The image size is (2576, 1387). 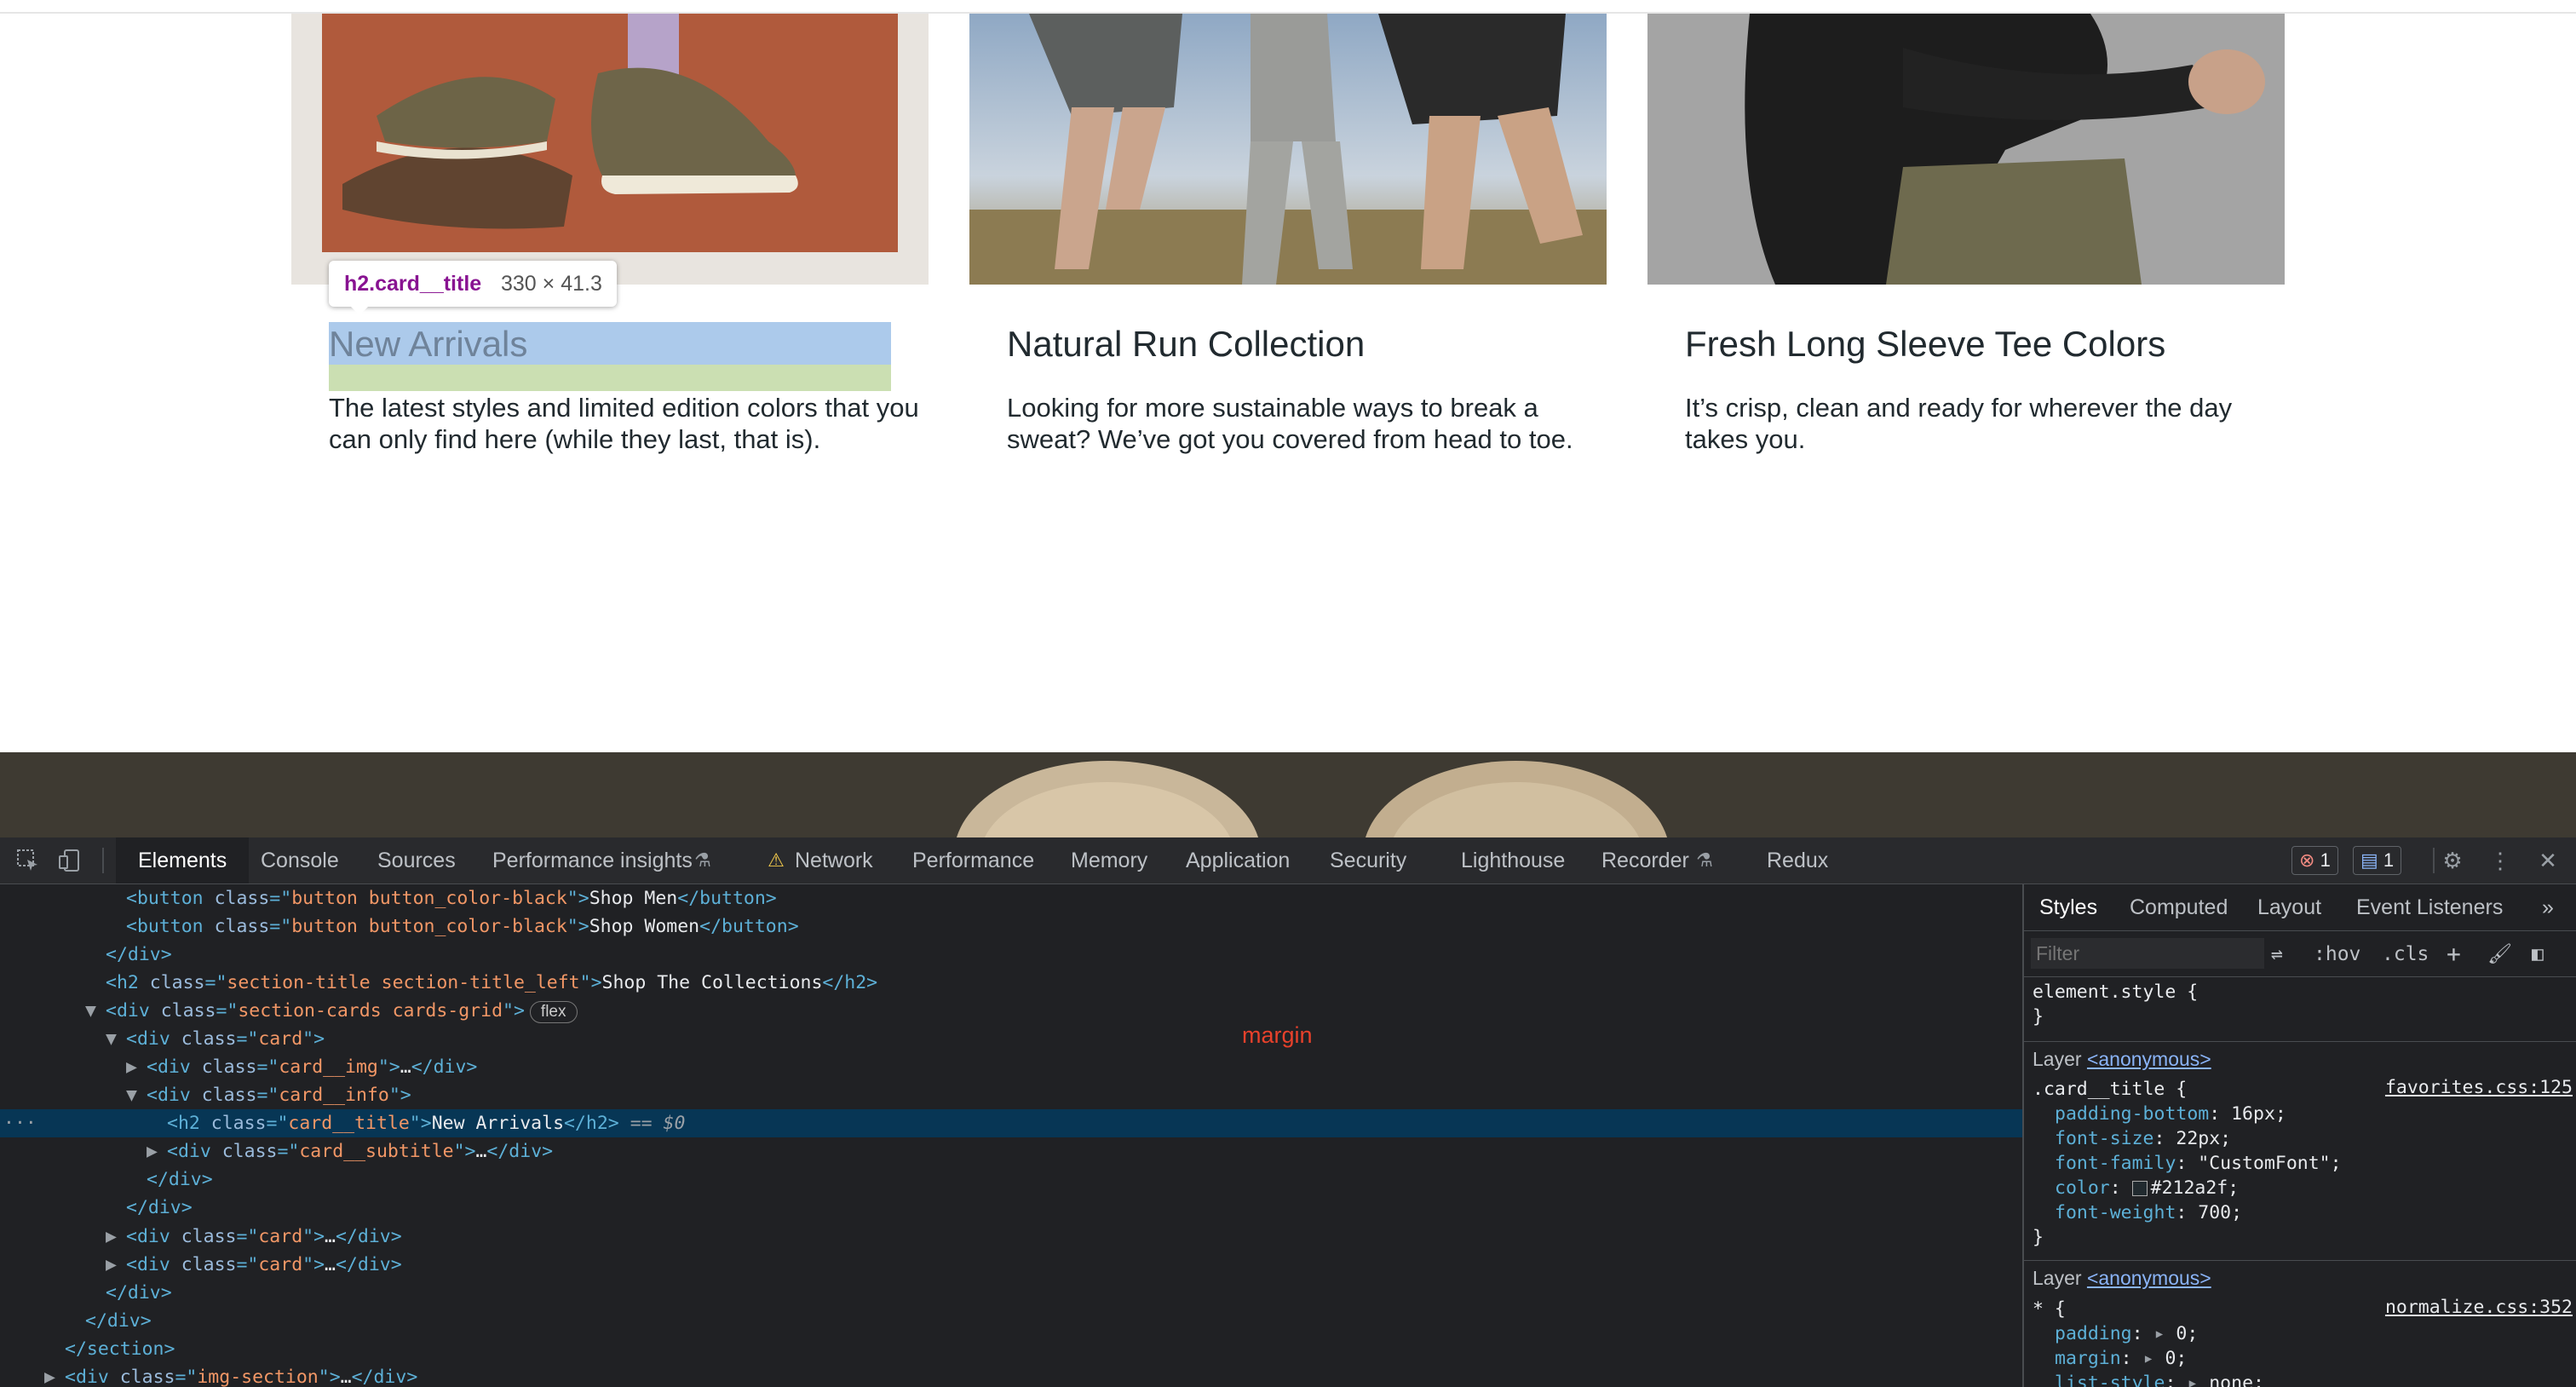 I want to click on tab-styles: Styles, so click(x=2069, y=907).